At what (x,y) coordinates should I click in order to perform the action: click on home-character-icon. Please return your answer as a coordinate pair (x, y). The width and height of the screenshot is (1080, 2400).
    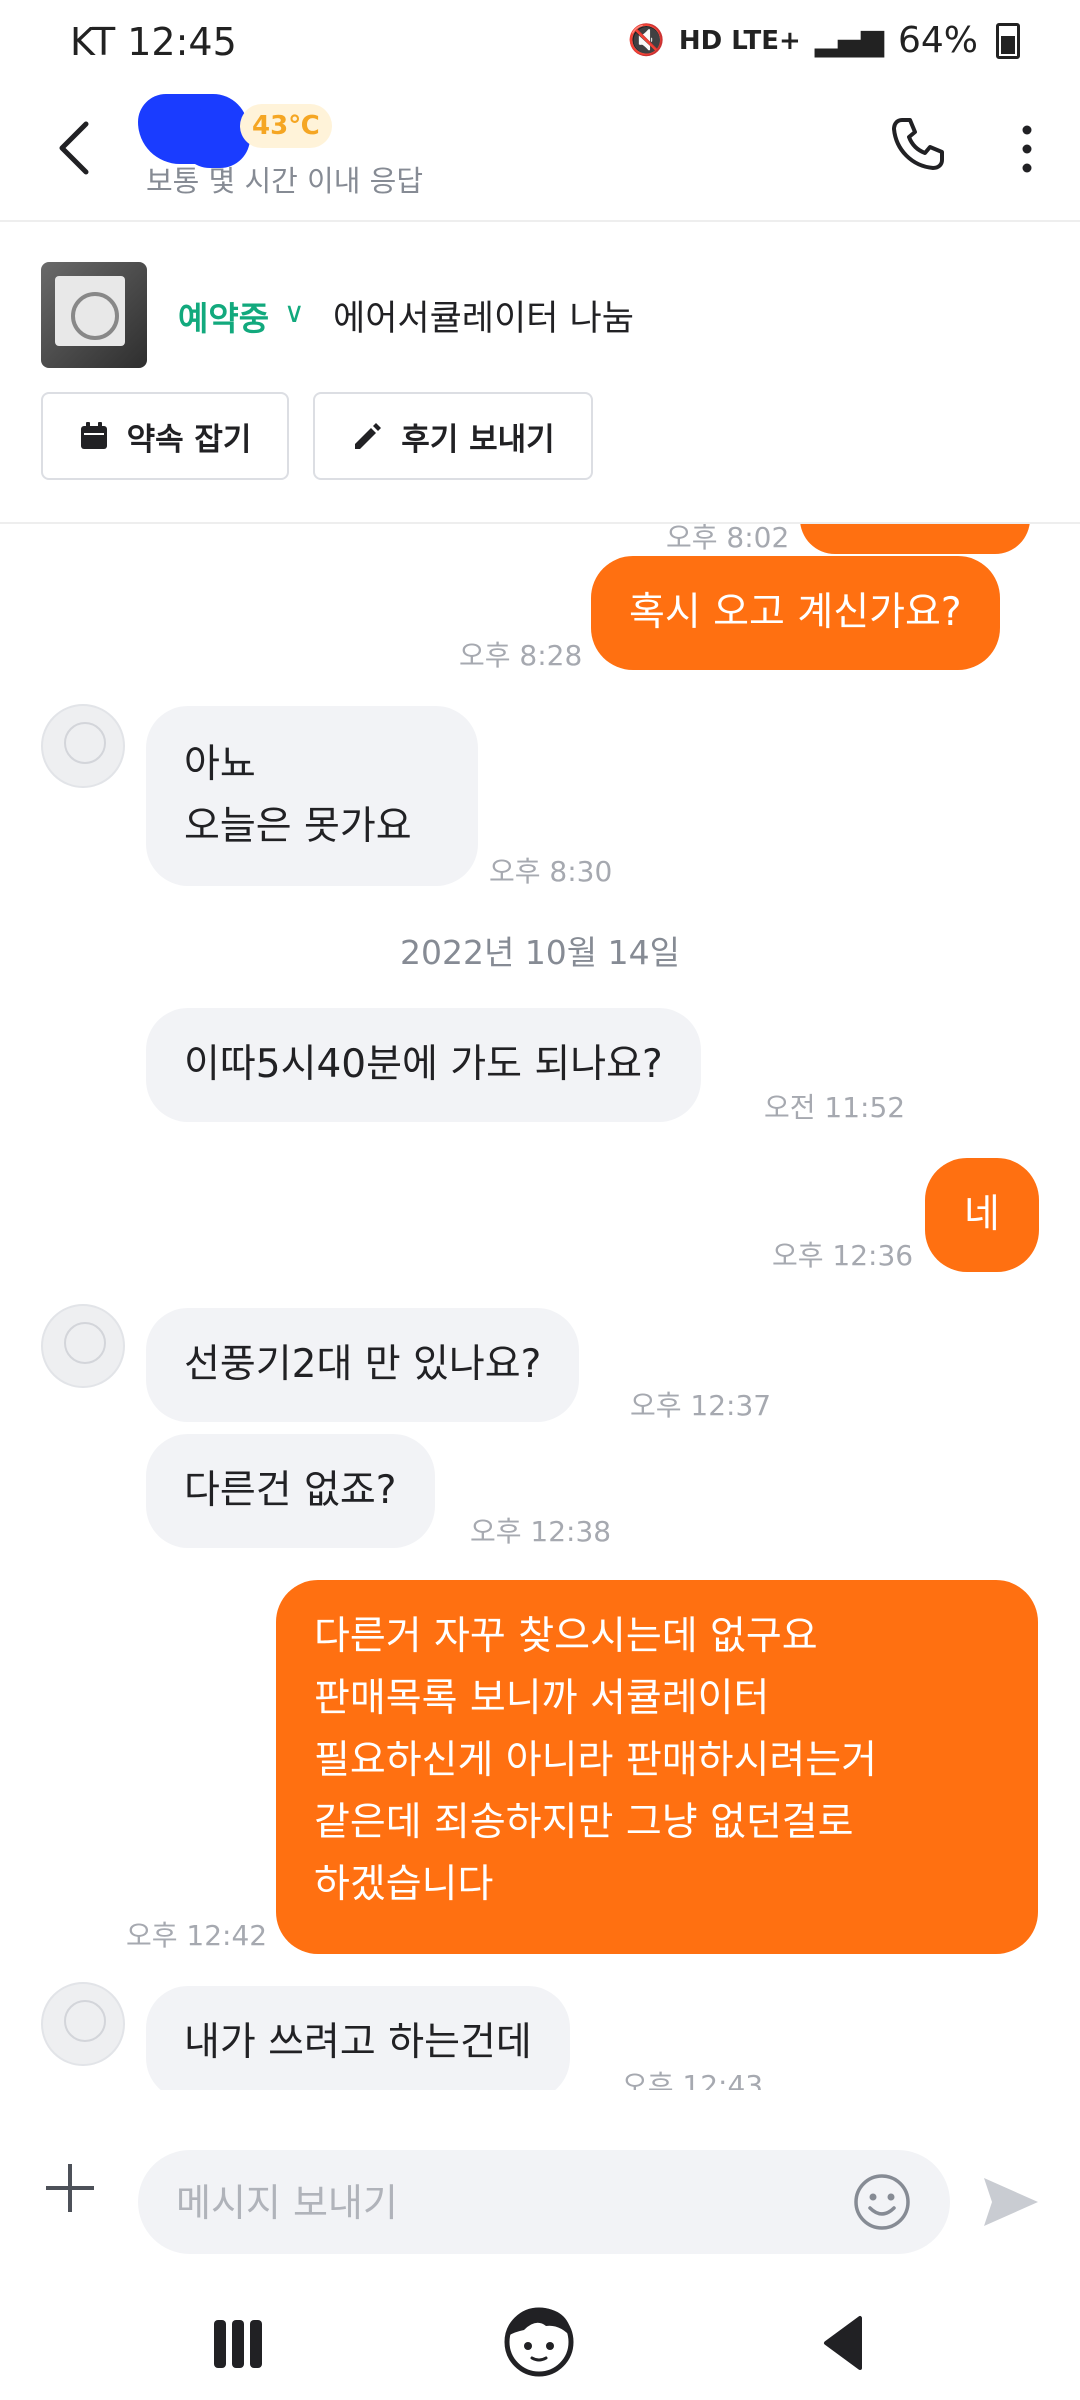
    Looking at the image, I should click on (539, 2339).